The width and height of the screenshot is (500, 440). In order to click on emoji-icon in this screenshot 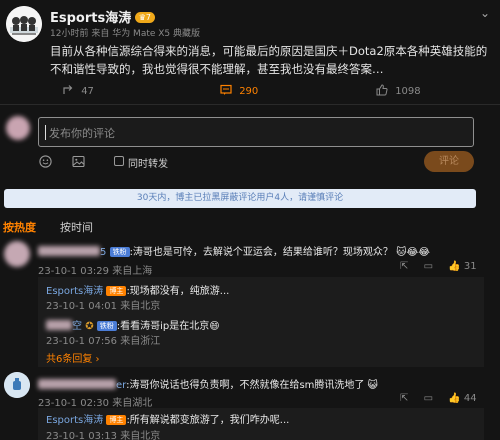, I will do `click(45, 163)`.